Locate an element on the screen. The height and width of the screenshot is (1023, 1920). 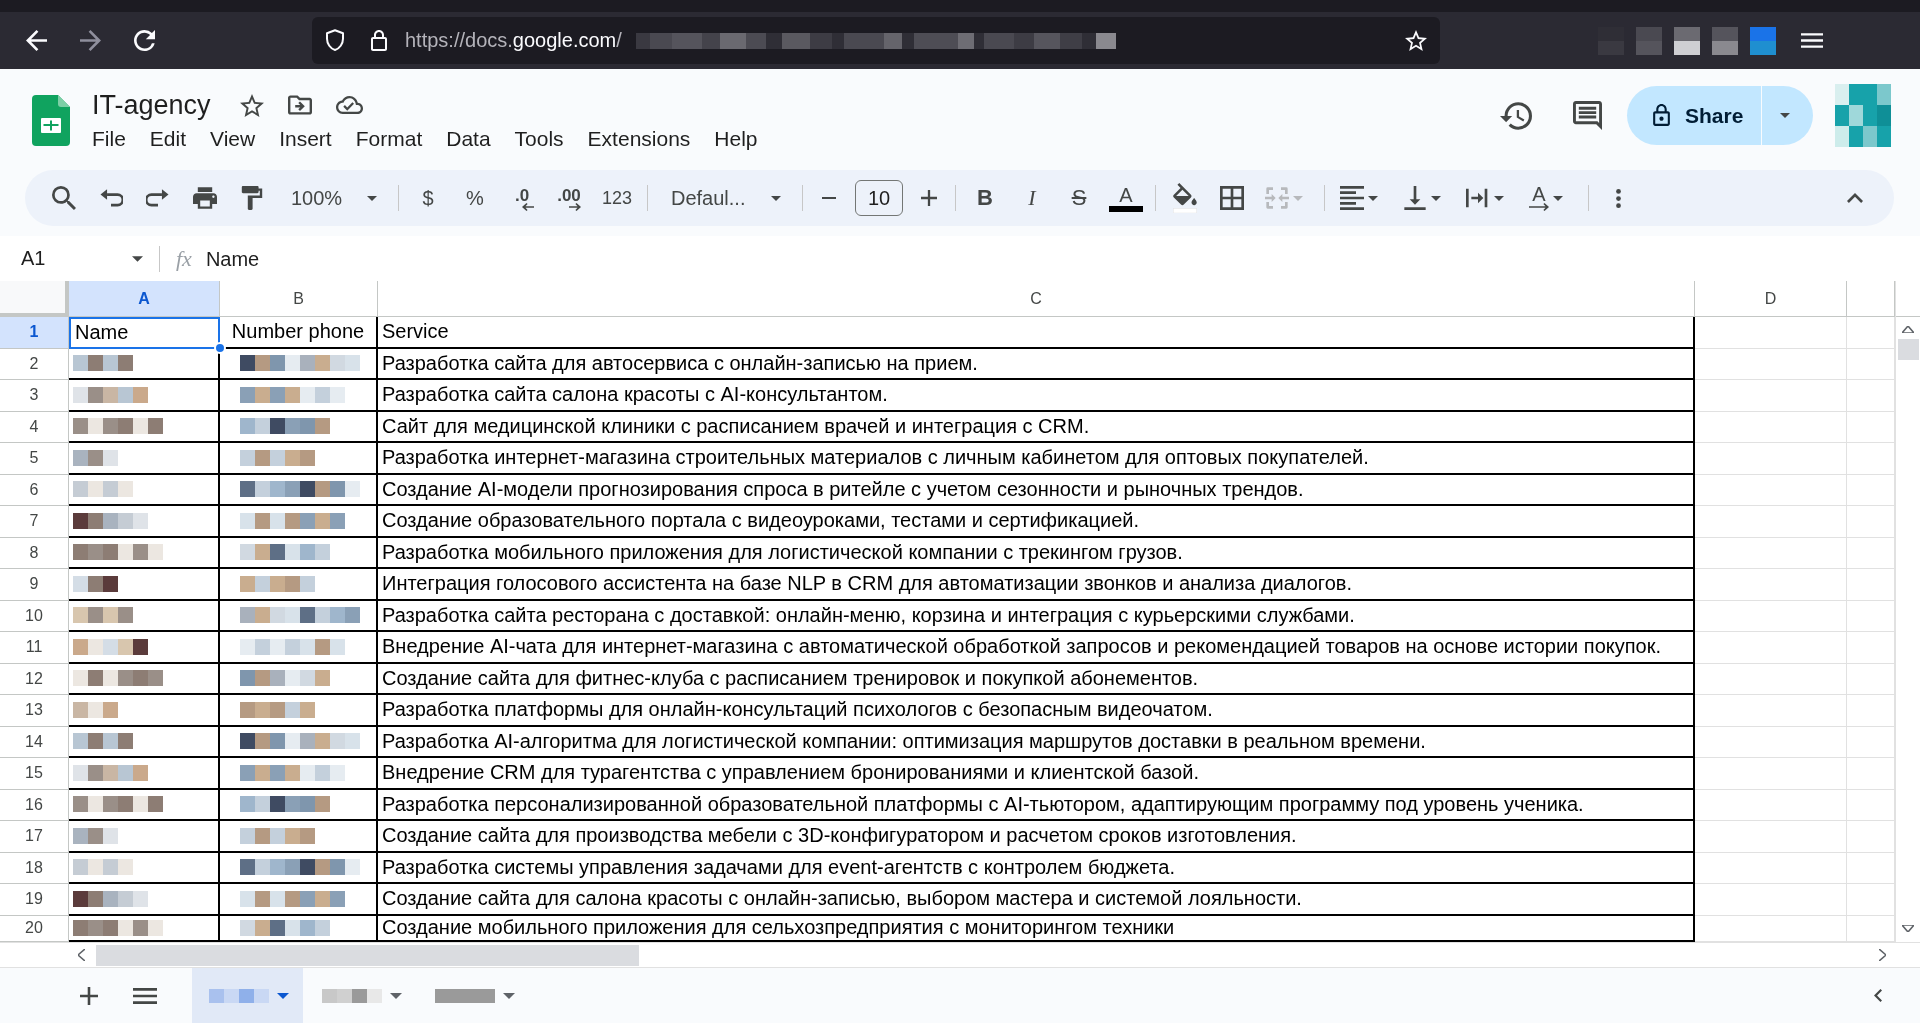
share-button: Share is located at coordinates (1694, 115).